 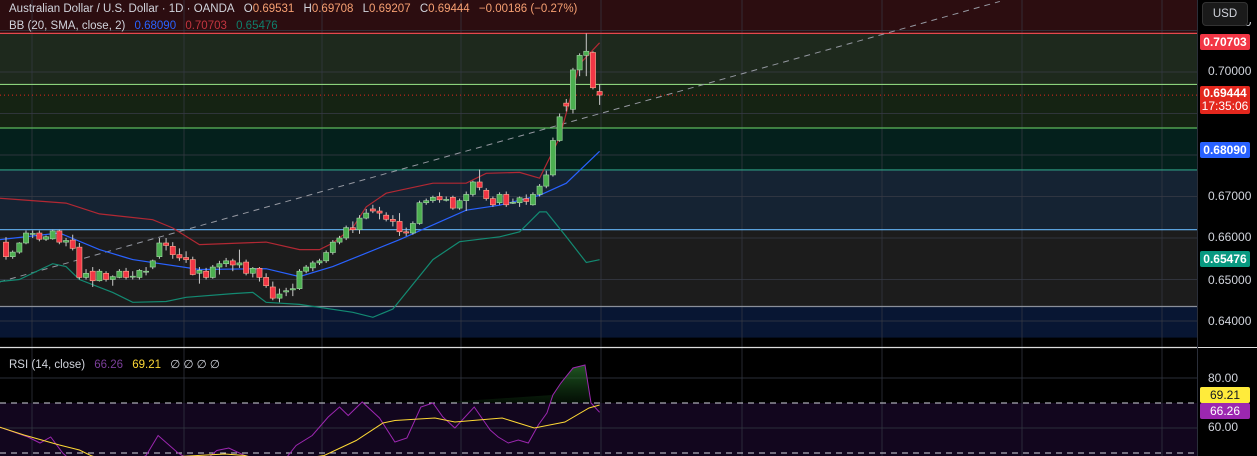 What do you see at coordinates (47, 365) in the screenshot?
I see `rsi-title: RSI (14, close)` at bounding box center [47, 365].